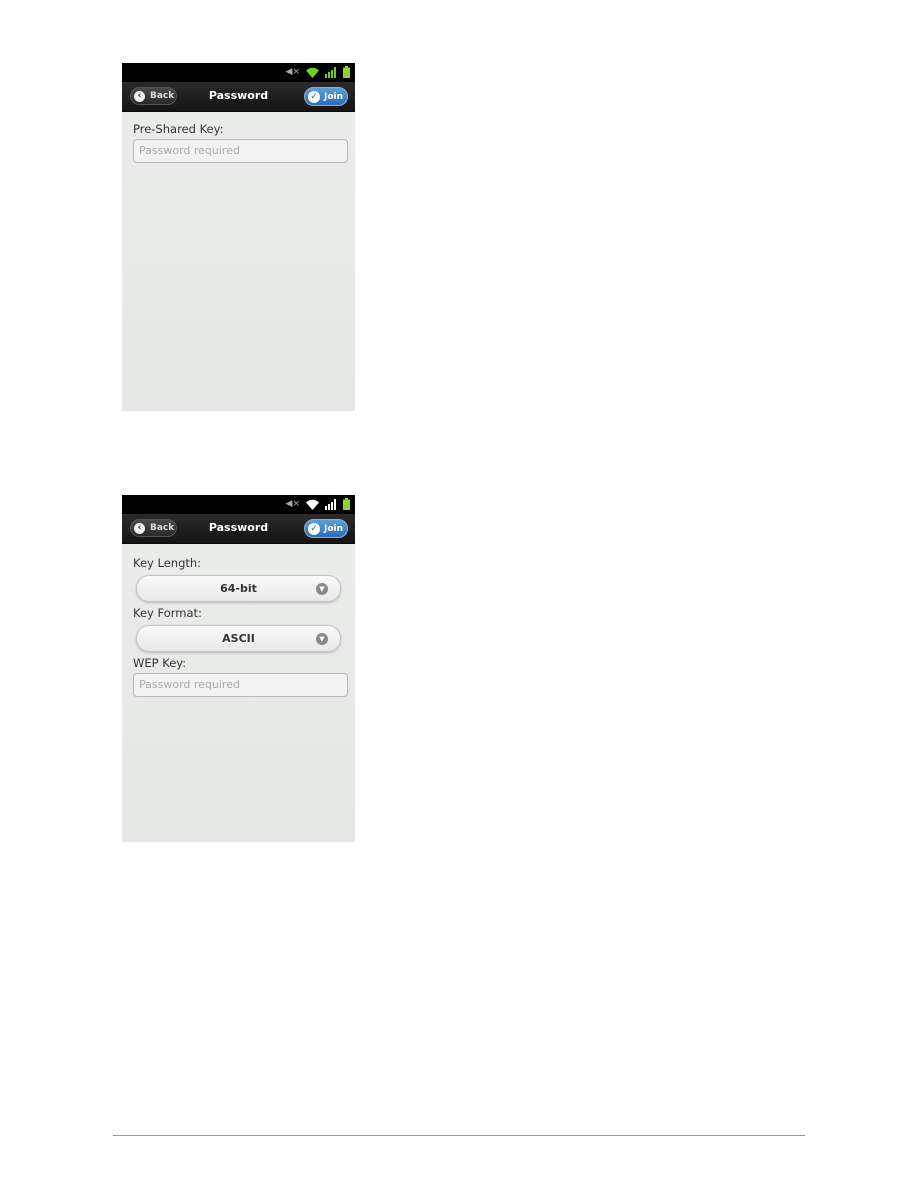  I want to click on psk-label: Pre-Shared Key:, so click(178, 129).